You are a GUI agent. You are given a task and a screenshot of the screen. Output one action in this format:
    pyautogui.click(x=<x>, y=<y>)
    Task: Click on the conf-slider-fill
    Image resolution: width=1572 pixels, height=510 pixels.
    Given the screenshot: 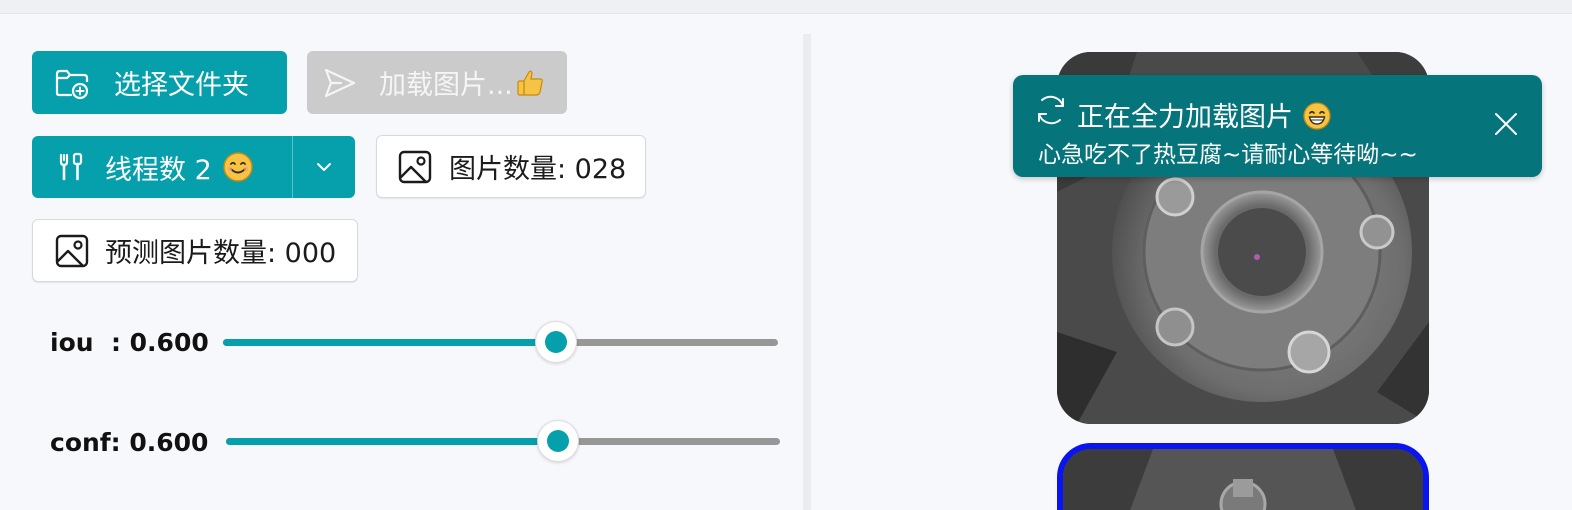 What is the action you would take?
    pyautogui.click(x=392, y=441)
    